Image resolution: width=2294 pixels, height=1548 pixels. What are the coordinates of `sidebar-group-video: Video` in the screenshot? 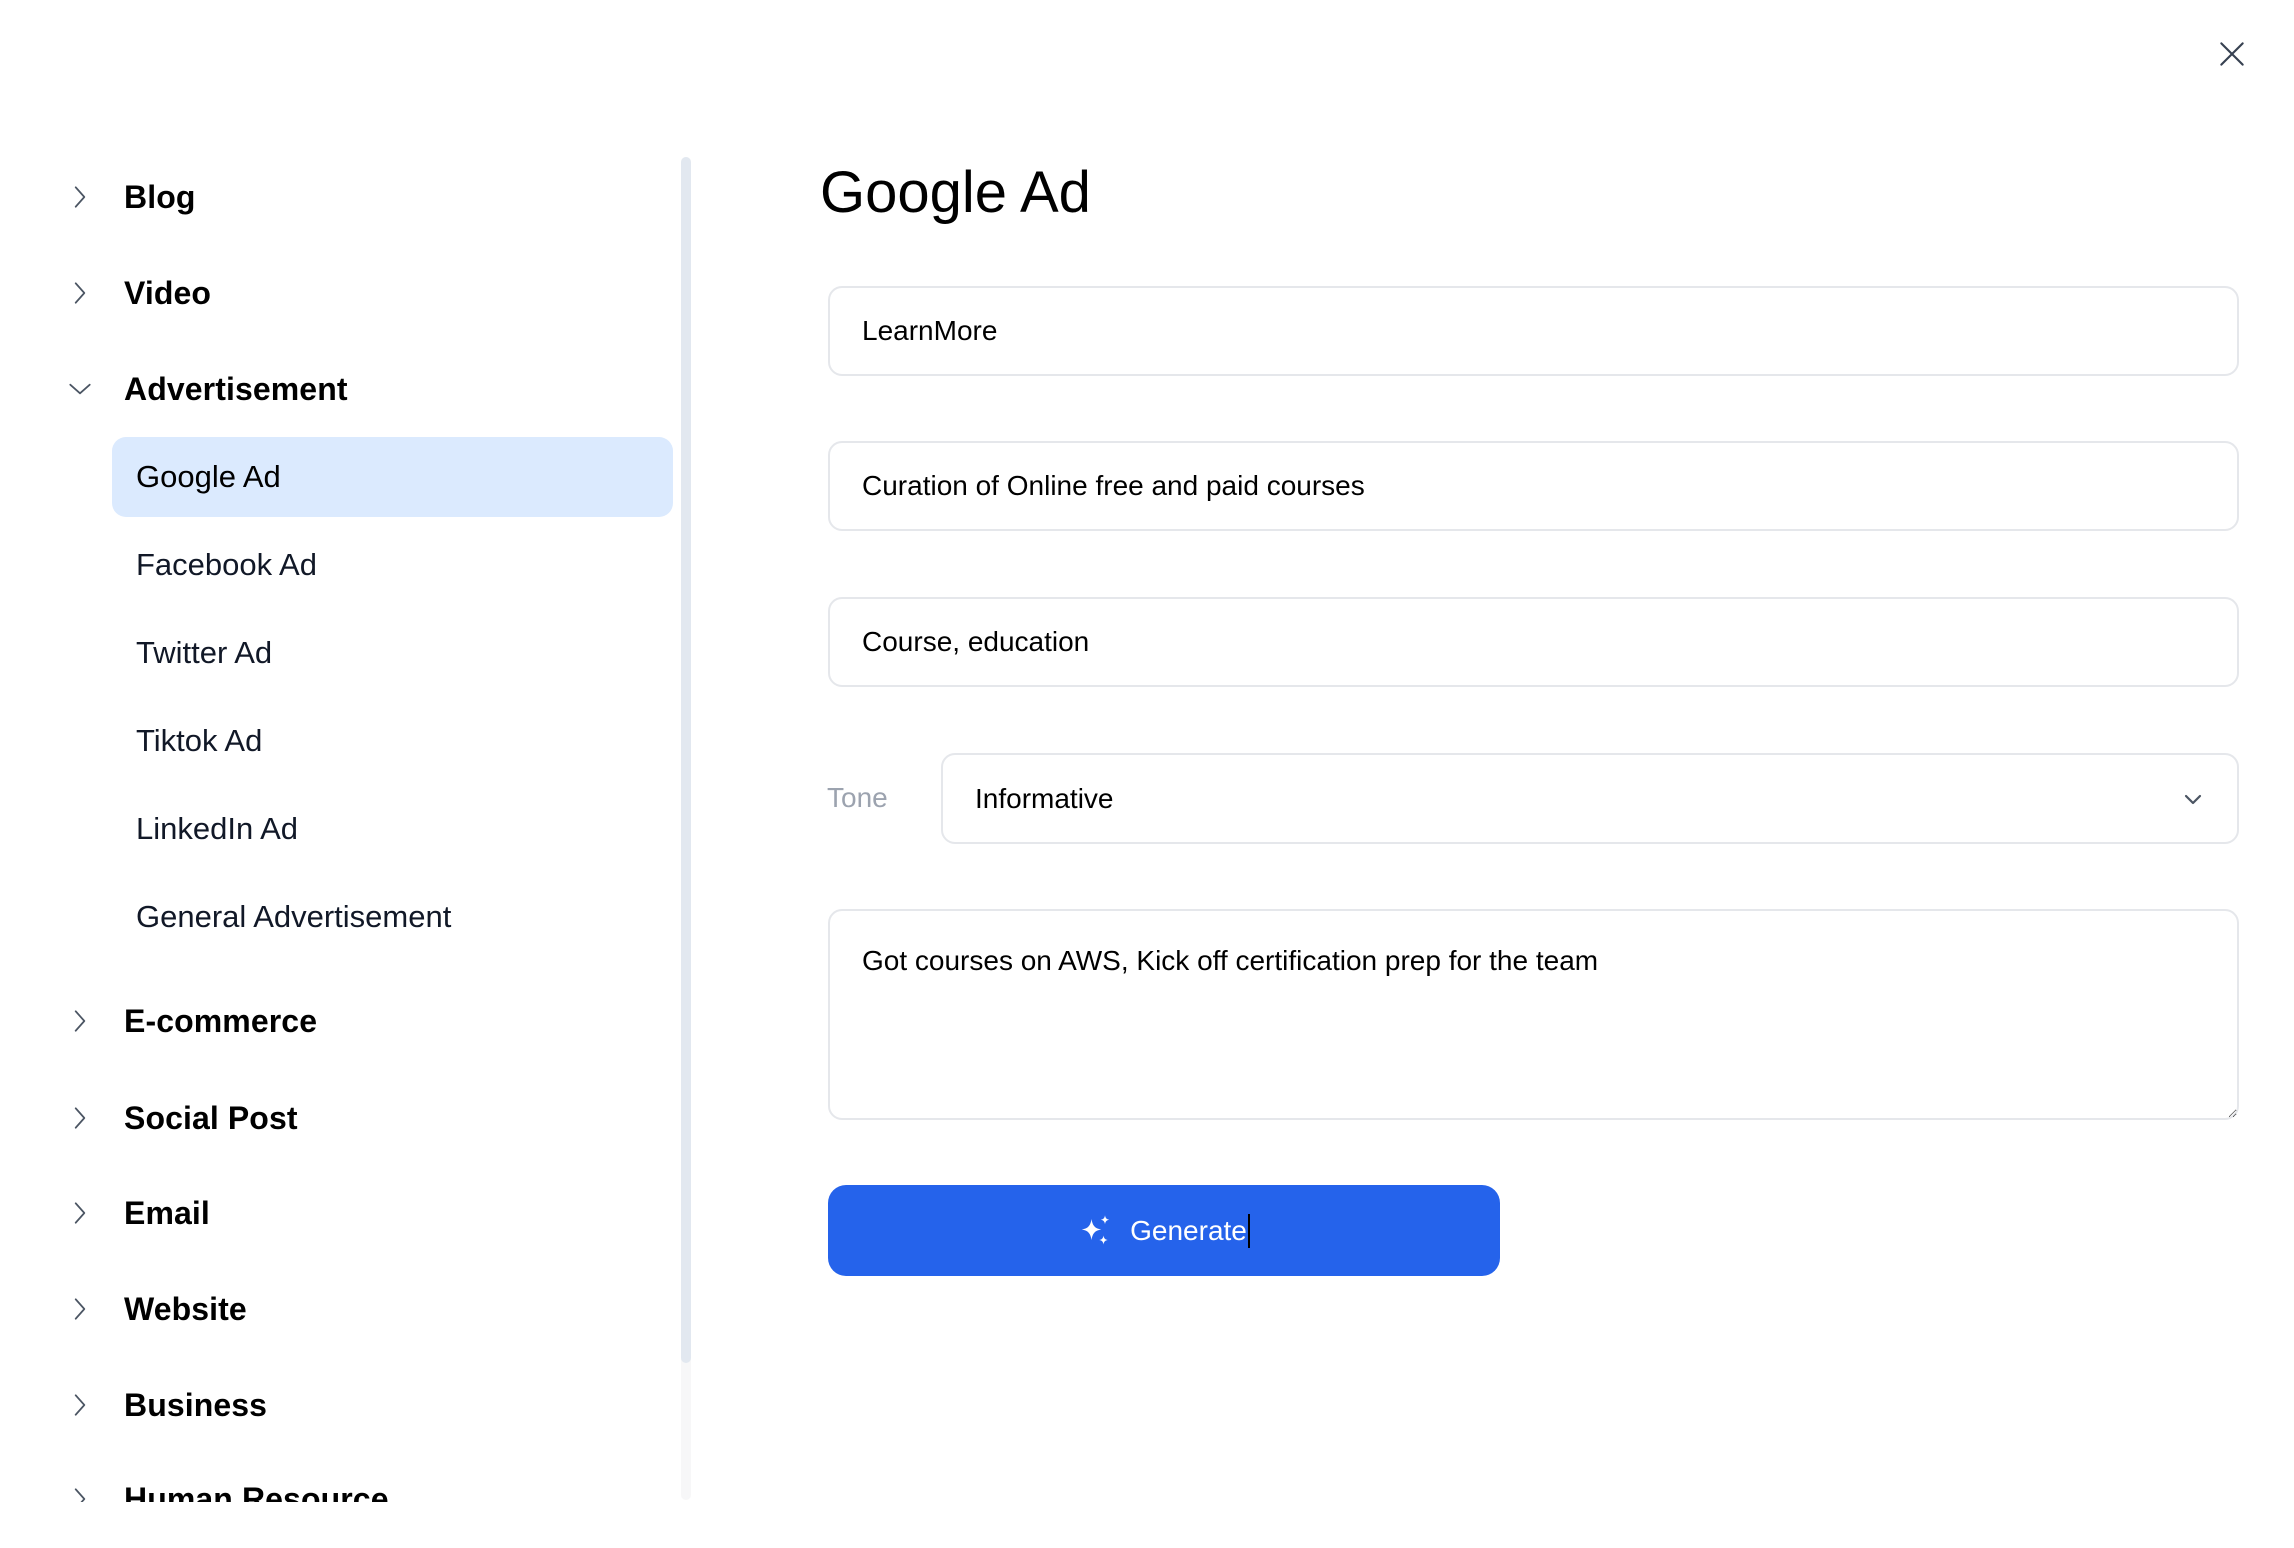 It's located at (360, 293).